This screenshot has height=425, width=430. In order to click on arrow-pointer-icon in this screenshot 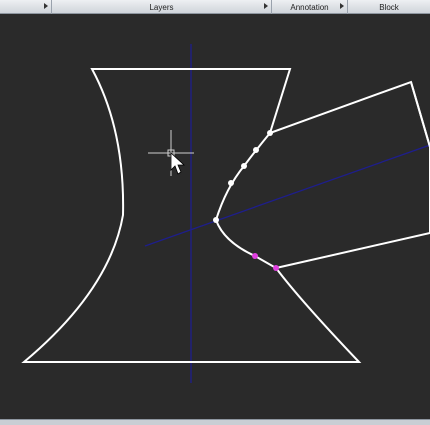, I will do `click(178, 163)`.